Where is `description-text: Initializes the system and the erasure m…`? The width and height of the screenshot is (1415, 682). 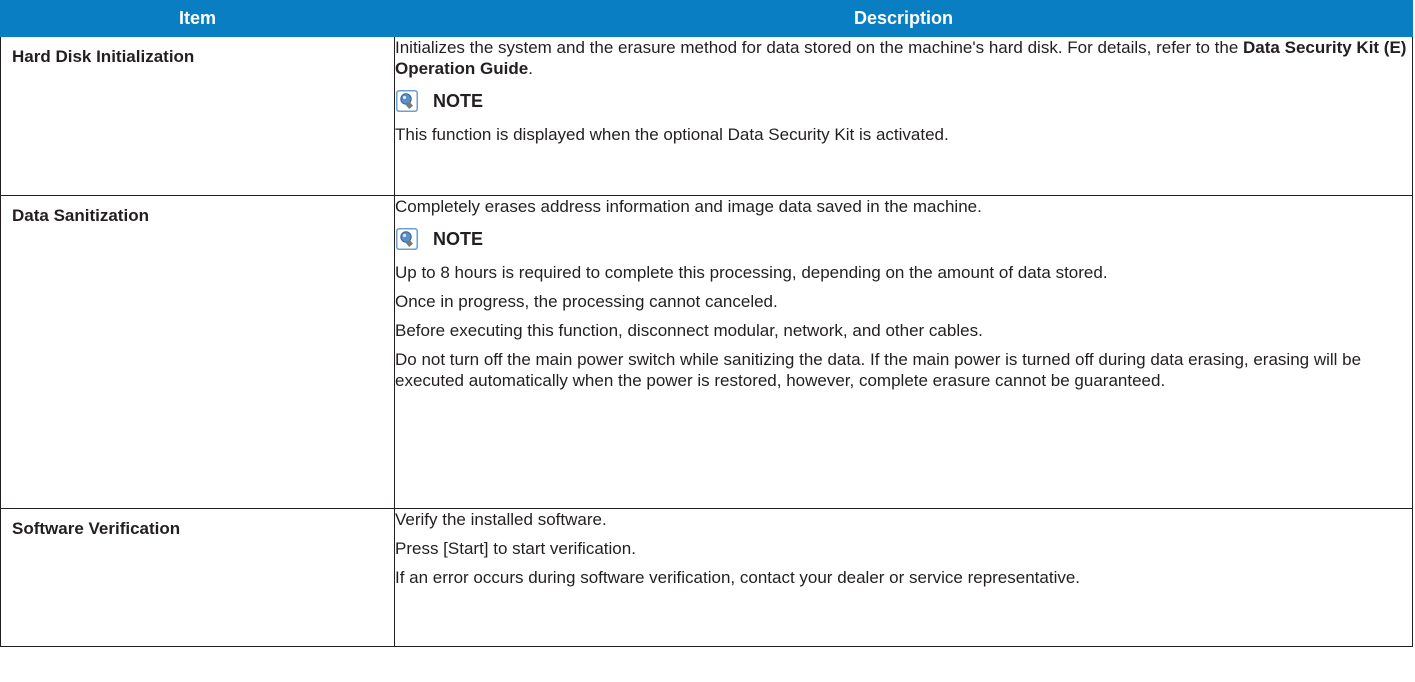
description-text: Initializes the system and the erasure m… is located at coordinates (903, 58).